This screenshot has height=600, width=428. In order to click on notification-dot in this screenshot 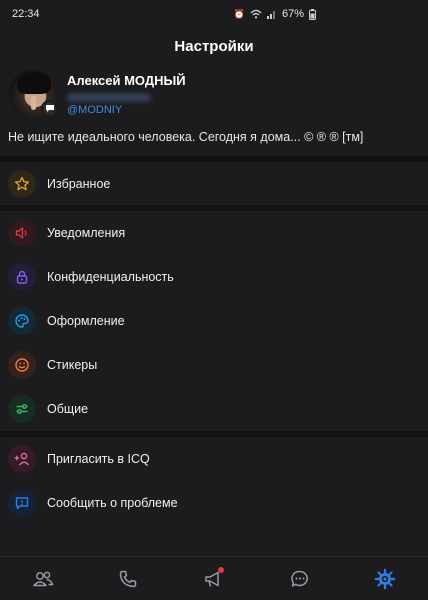, I will do `click(220, 569)`.